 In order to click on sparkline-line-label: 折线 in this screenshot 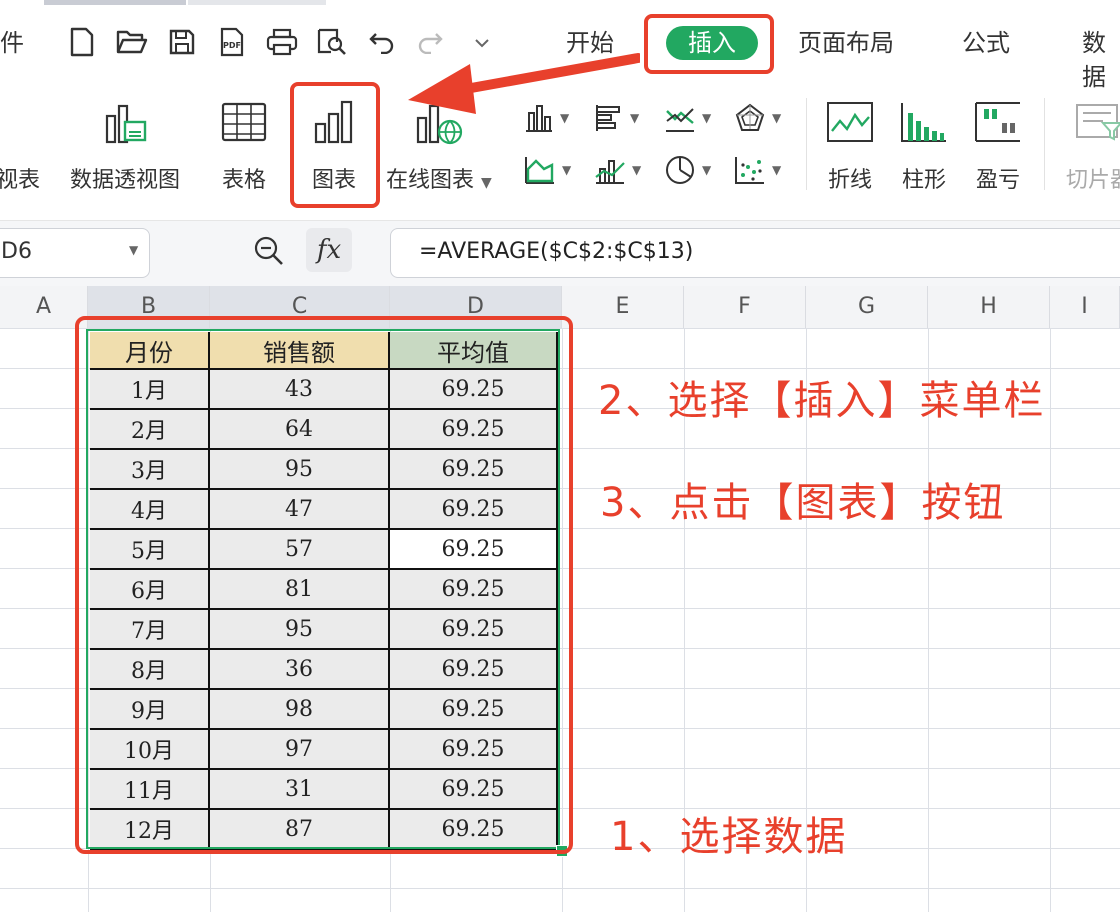, I will do `click(849, 180)`.